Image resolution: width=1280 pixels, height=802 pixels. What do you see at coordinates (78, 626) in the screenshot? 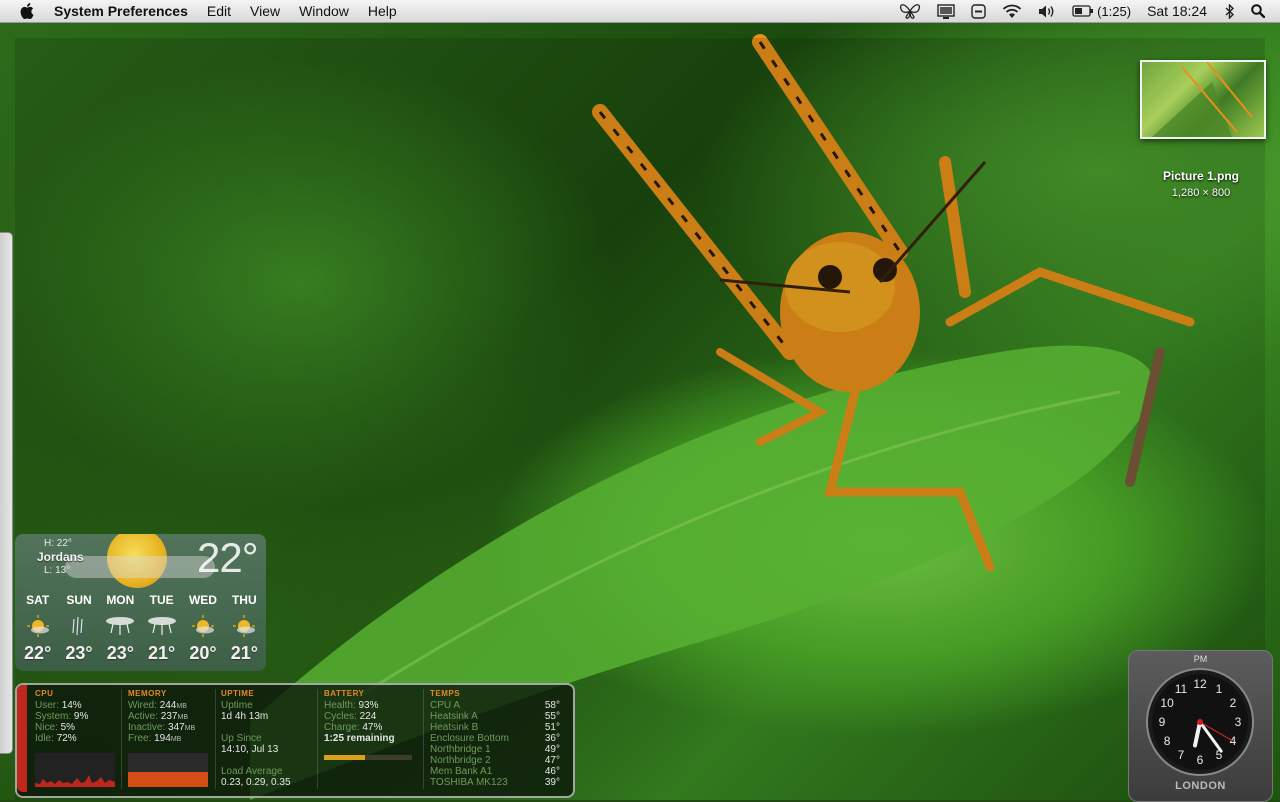
I see `rain-icon` at bounding box center [78, 626].